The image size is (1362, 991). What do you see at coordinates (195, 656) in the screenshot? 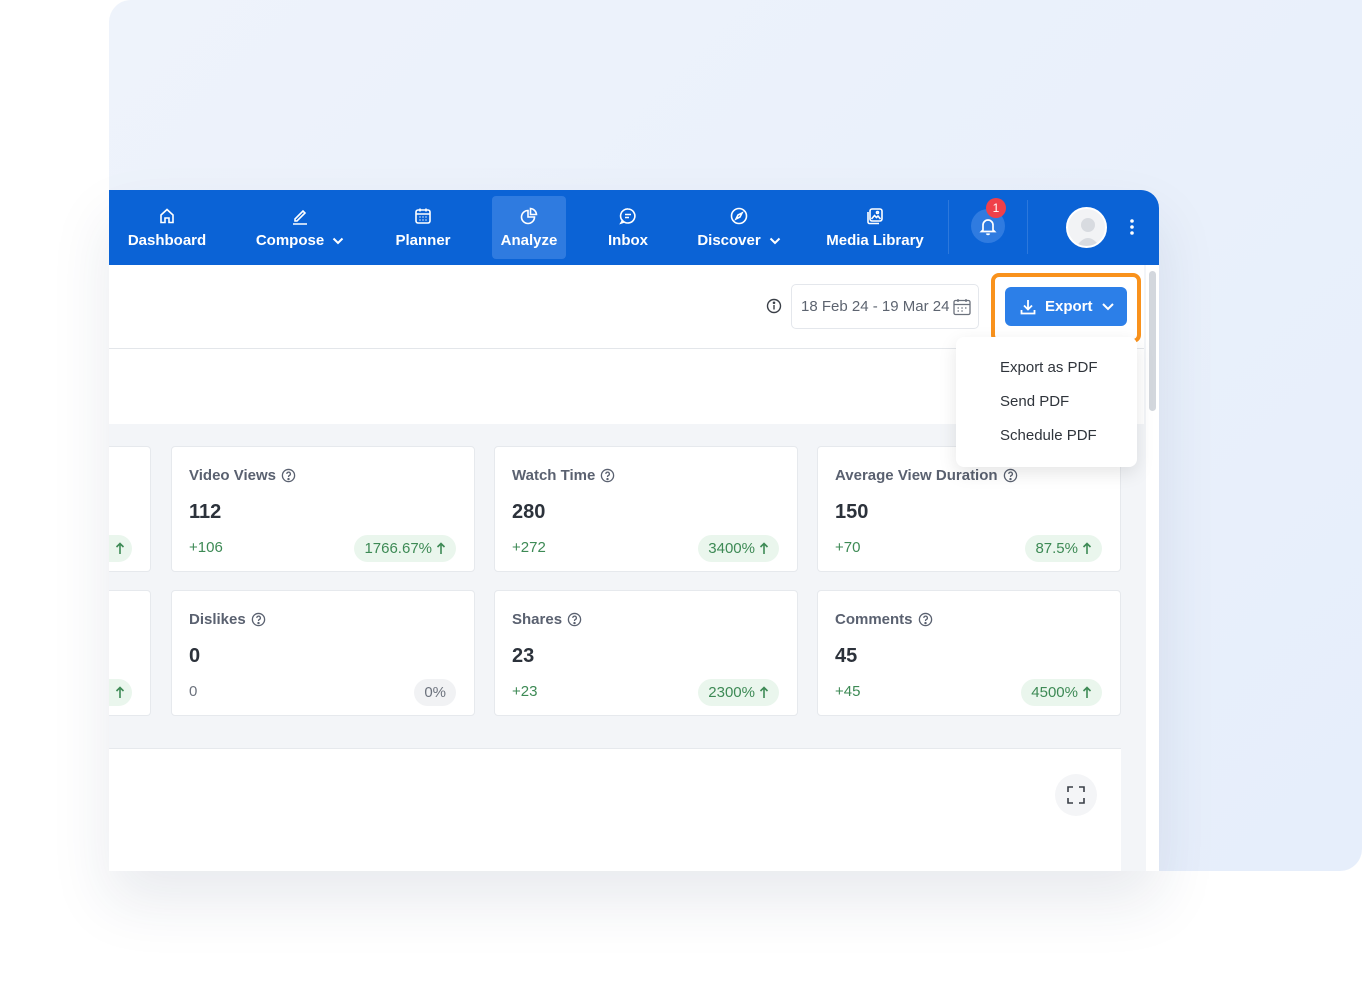
I see `metric-value: 0` at bounding box center [195, 656].